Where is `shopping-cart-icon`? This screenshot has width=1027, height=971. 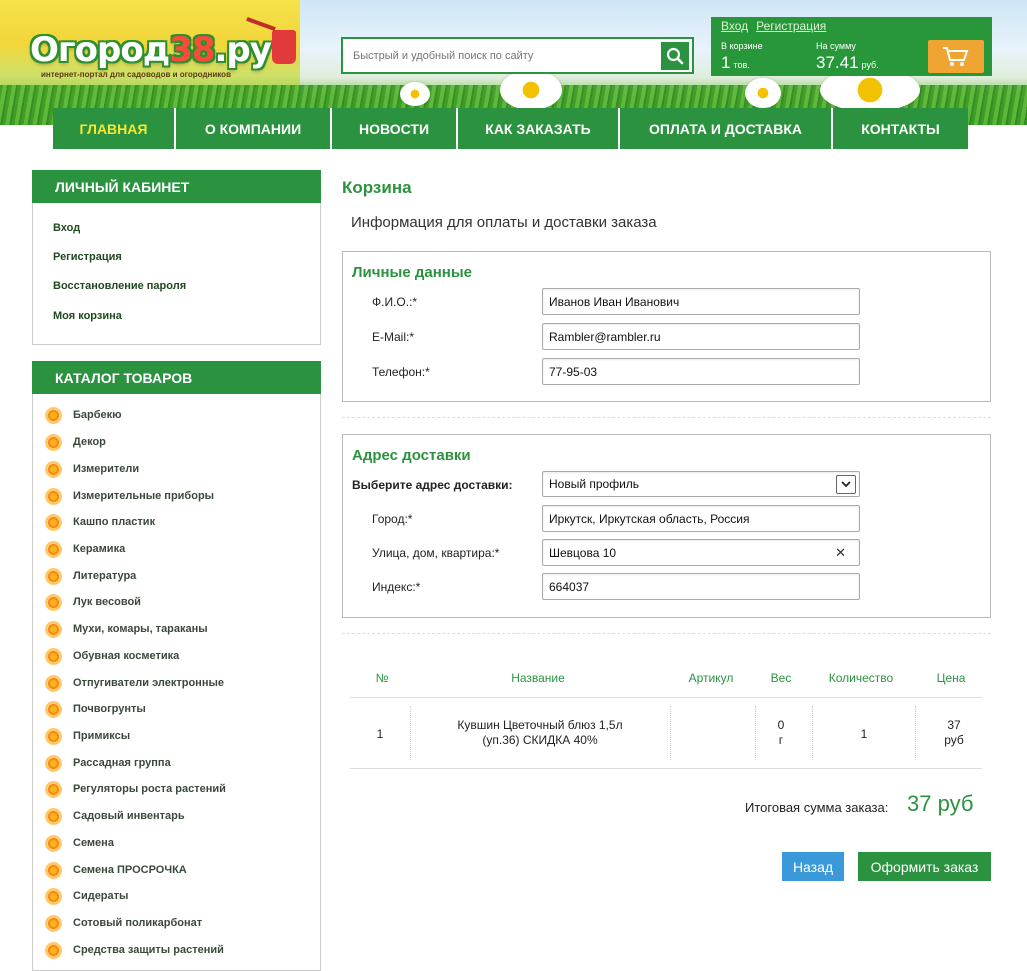 shopping-cart-icon is located at coordinates (956, 56).